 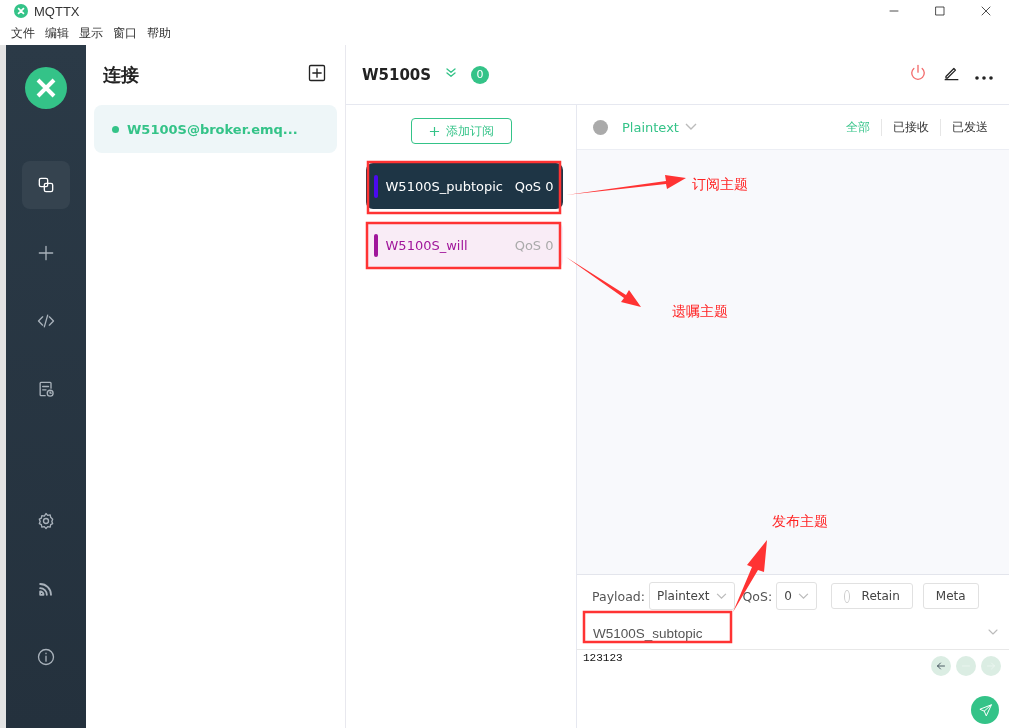 I want to click on retain-toggle: Retain, so click(x=871, y=596).